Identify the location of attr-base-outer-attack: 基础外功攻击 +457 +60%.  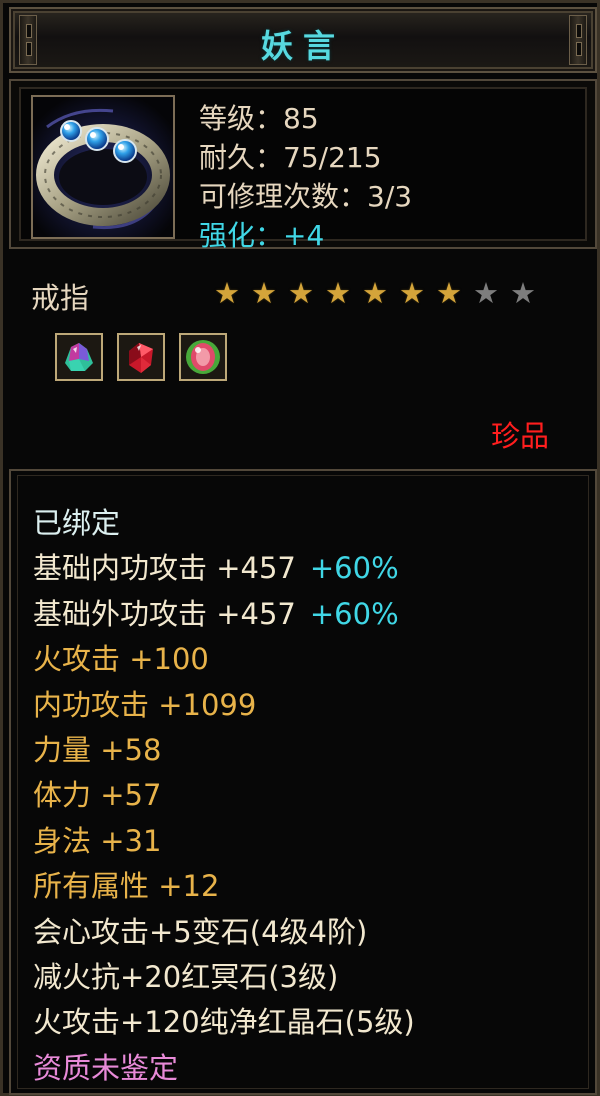
(224, 614).